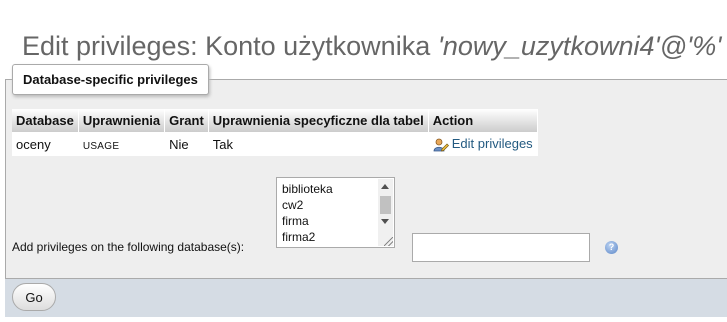 Image resolution: width=727 pixels, height=322 pixels. What do you see at coordinates (366, 297) in the screenshot?
I see `form-footer` at bounding box center [366, 297].